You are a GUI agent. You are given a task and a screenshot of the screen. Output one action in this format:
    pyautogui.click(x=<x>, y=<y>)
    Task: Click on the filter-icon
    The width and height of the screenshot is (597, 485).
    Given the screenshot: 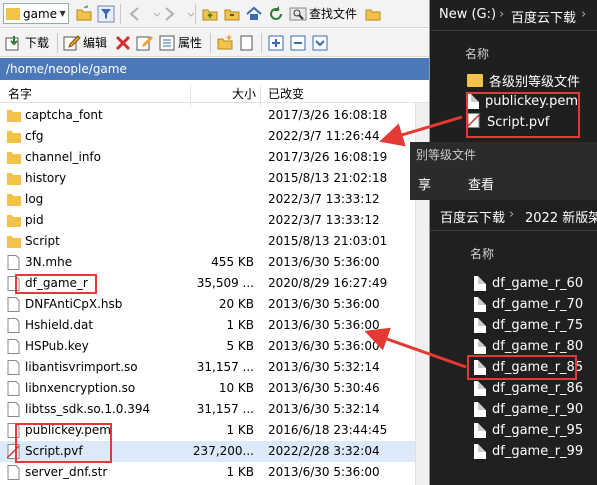 What is the action you would take?
    pyautogui.click(x=106, y=14)
    